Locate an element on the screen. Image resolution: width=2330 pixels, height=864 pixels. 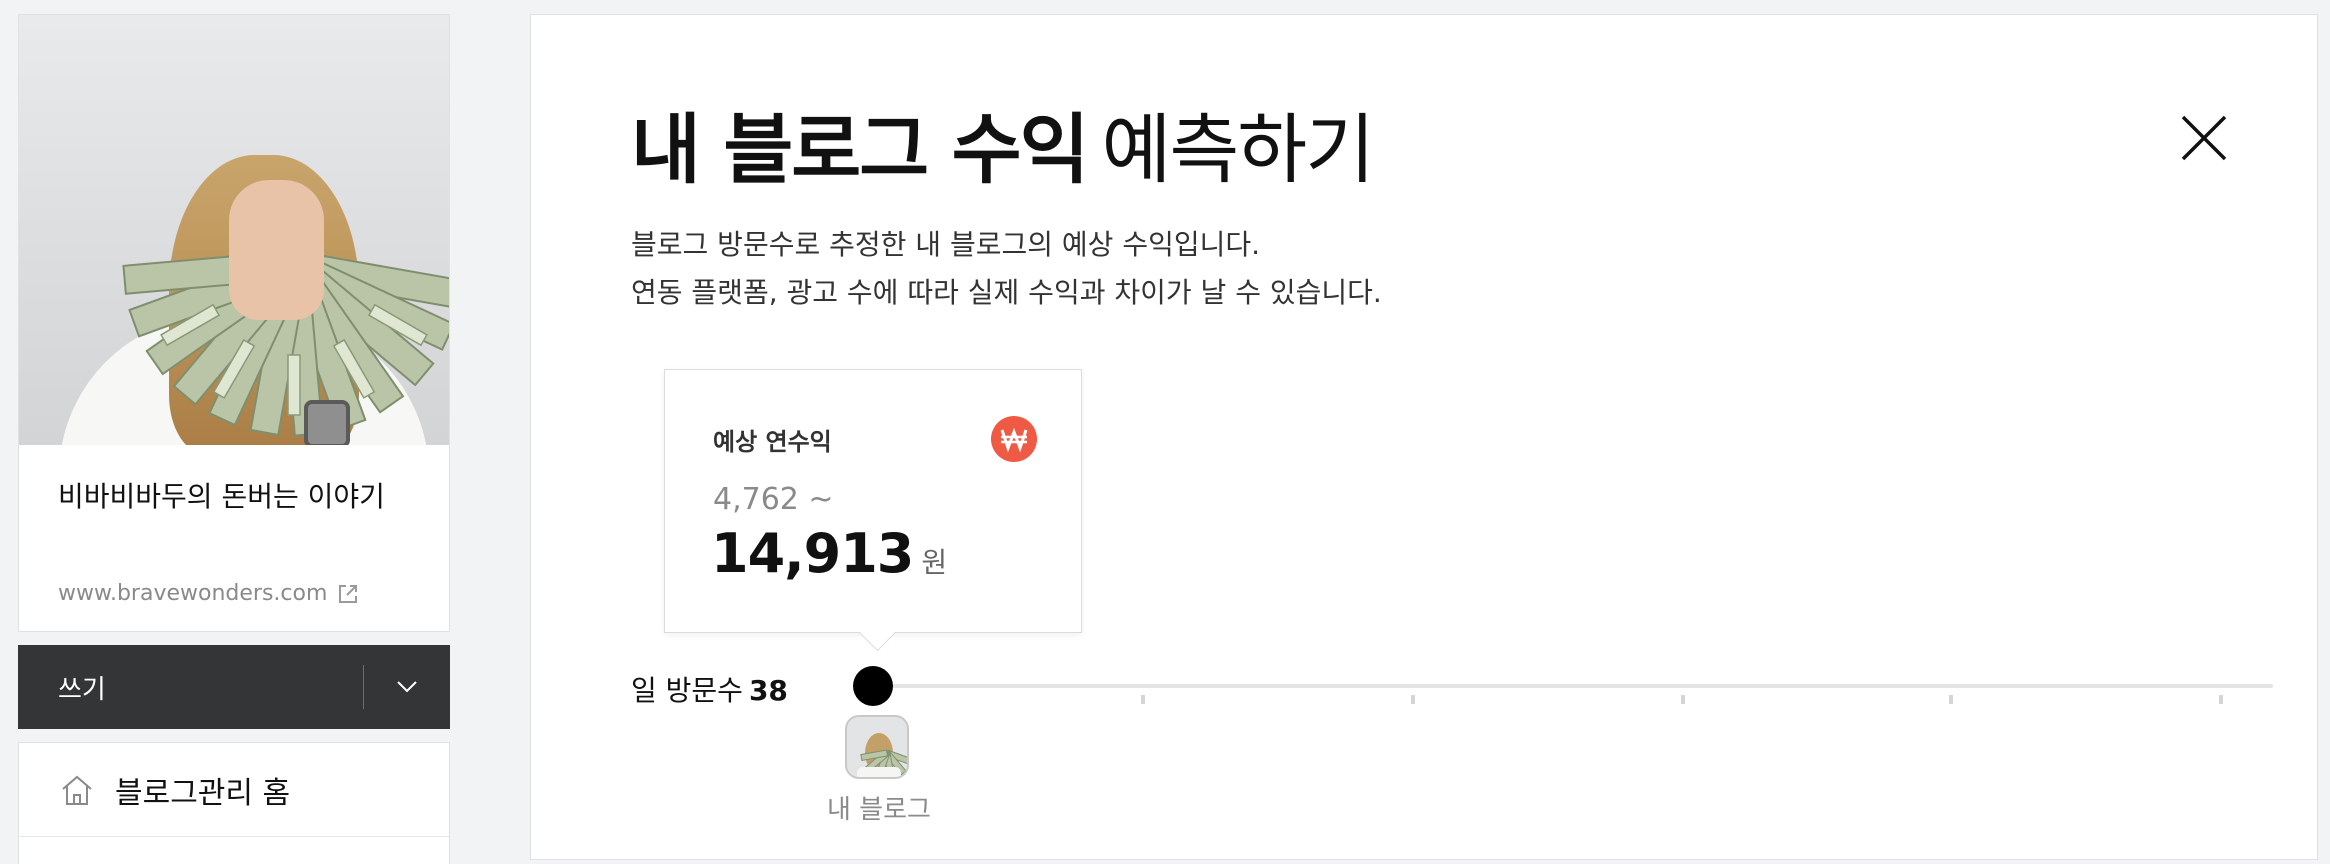
blog-admin-menu: 블로그관리 홈 is located at coordinates (234, 803).